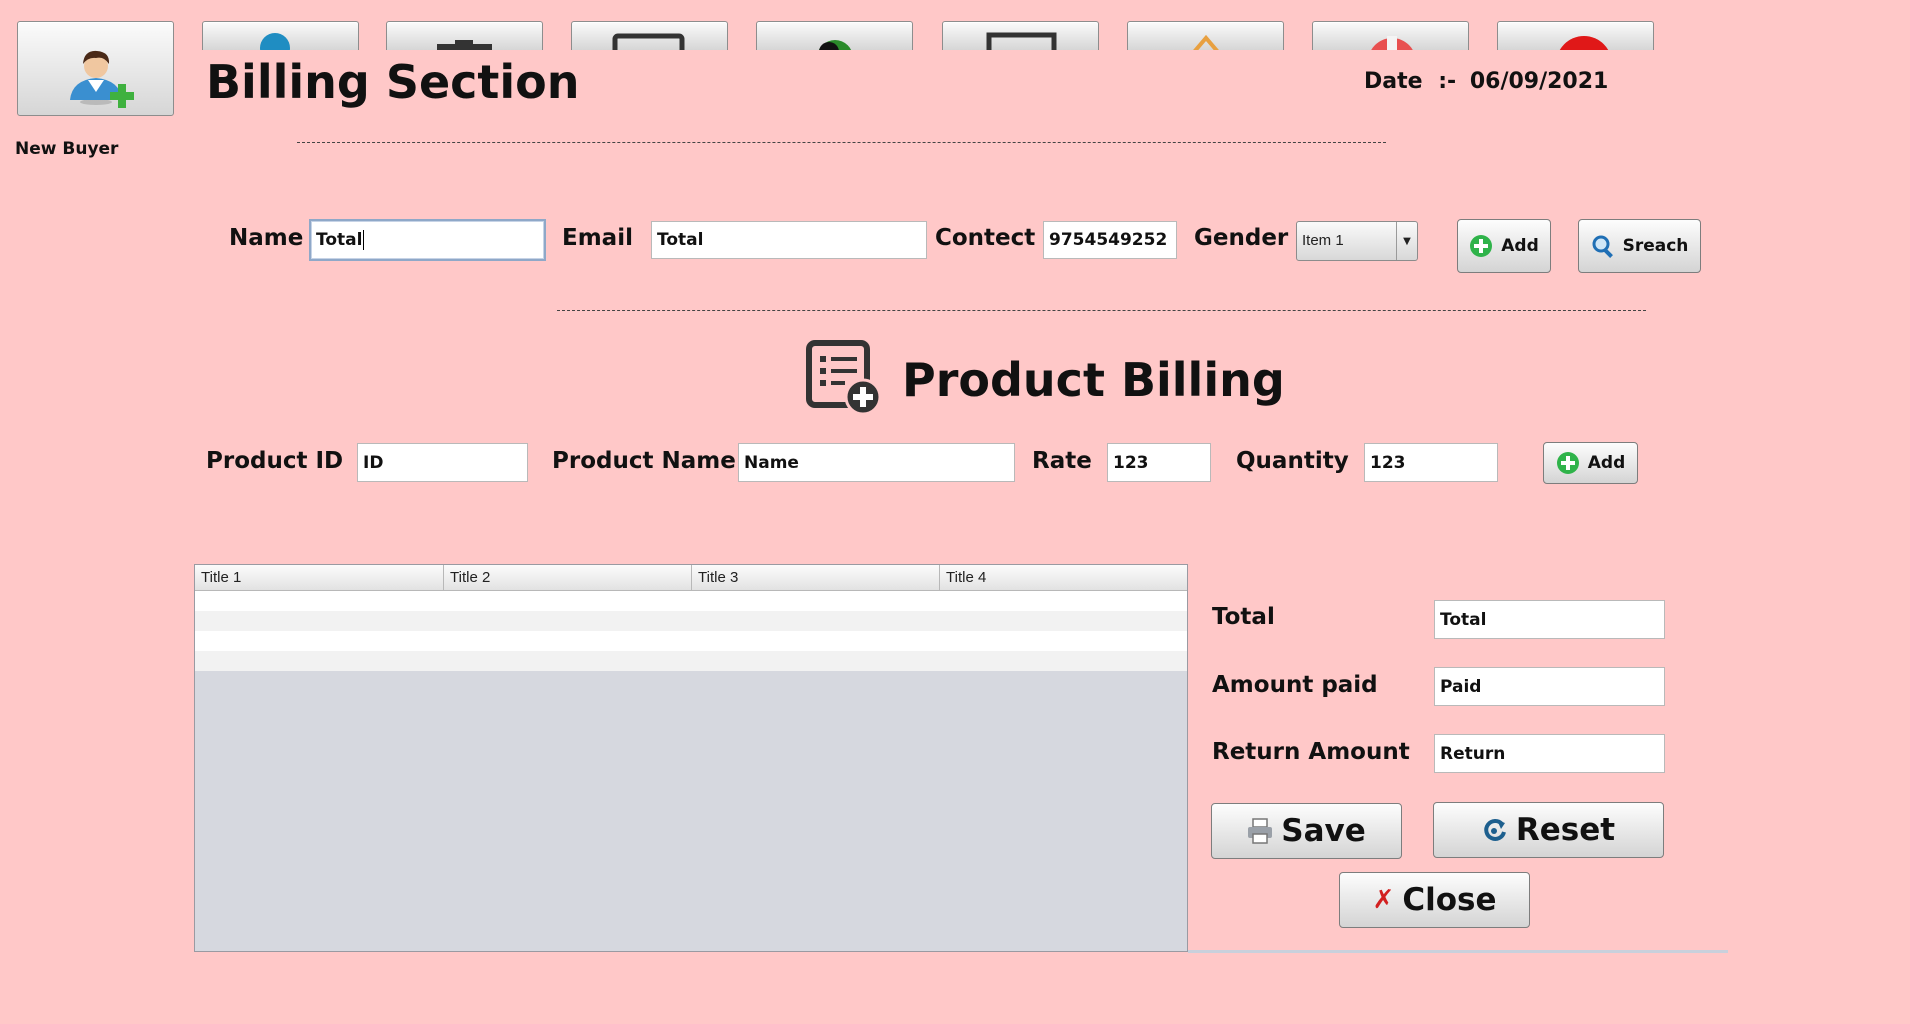 The height and width of the screenshot is (1024, 1910). I want to click on page-title: Billing Section, so click(393, 82).